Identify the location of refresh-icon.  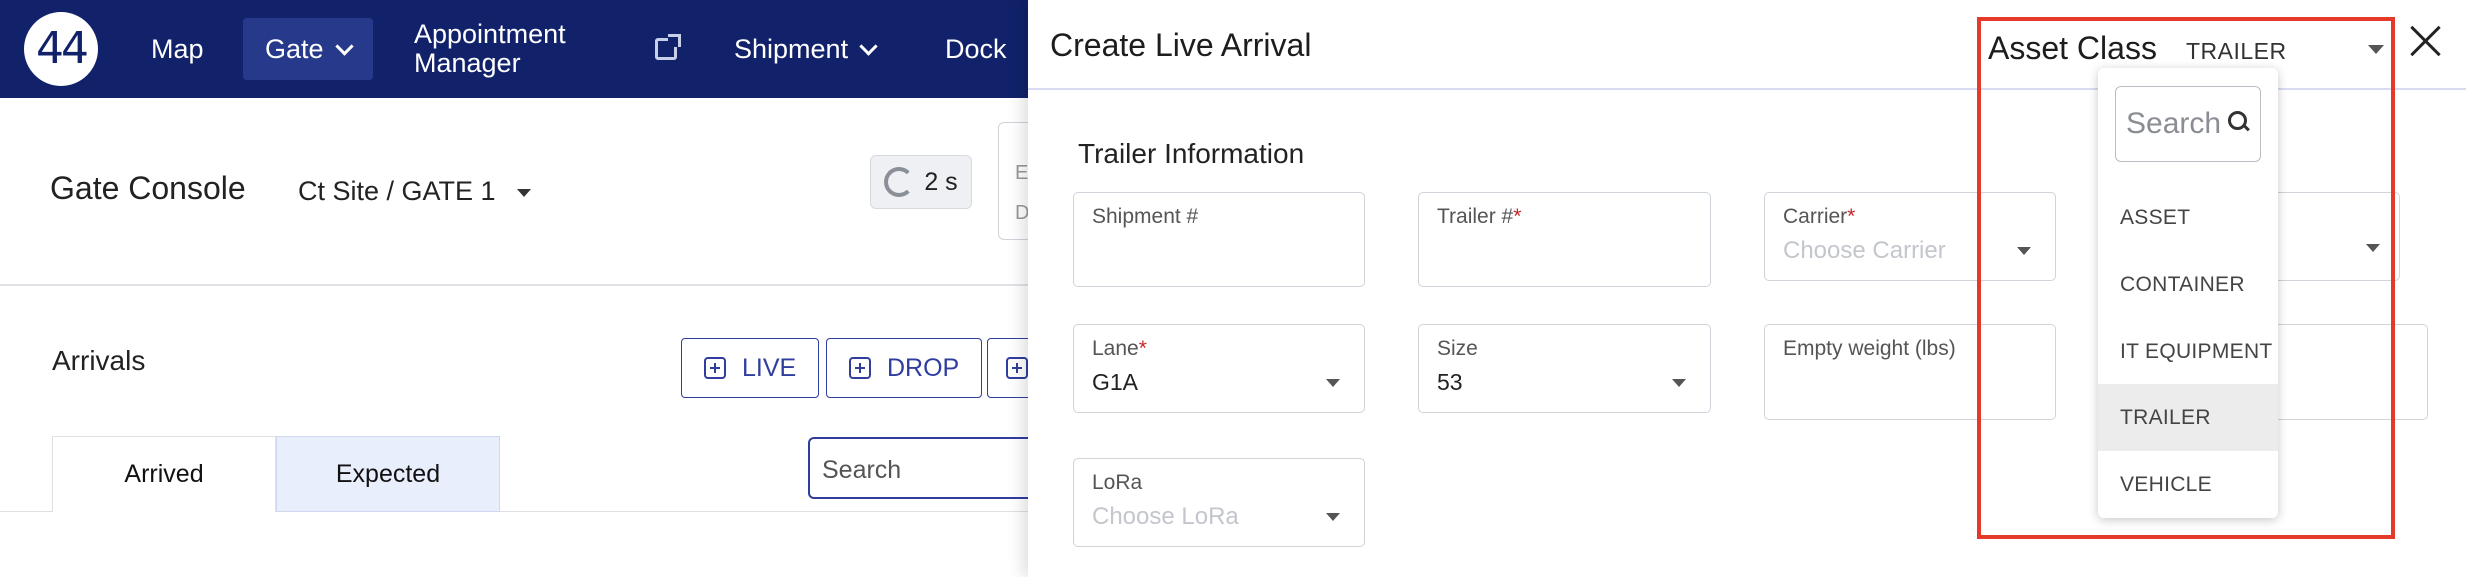
(899, 182).